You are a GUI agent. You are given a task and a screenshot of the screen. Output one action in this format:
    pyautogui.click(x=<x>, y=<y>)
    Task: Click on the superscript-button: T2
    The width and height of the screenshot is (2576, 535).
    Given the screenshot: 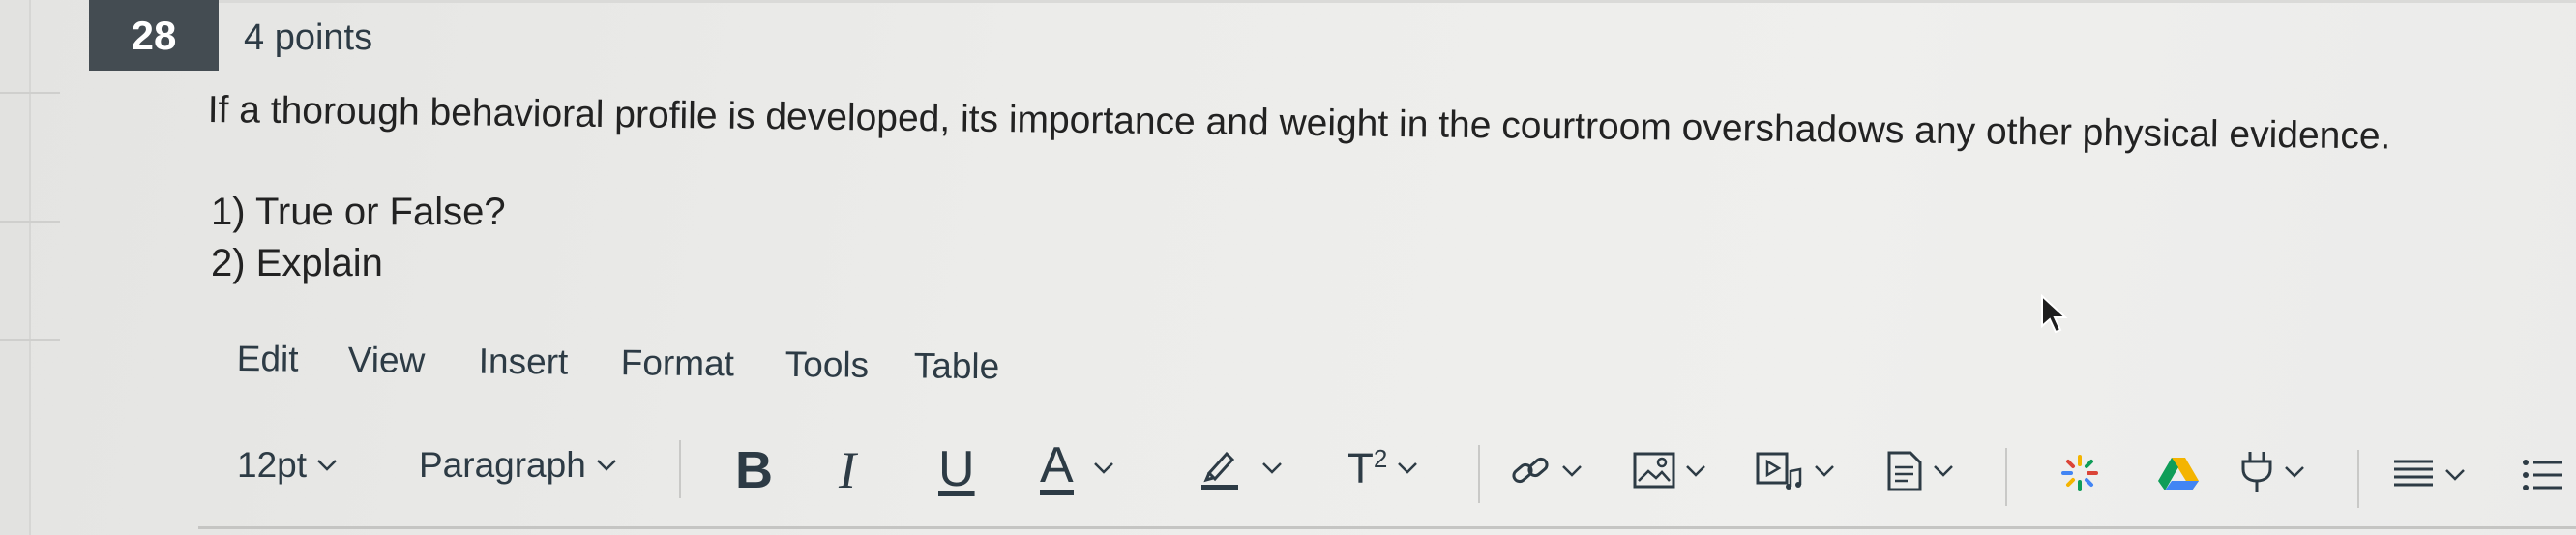 What is the action you would take?
    pyautogui.click(x=1382, y=468)
    